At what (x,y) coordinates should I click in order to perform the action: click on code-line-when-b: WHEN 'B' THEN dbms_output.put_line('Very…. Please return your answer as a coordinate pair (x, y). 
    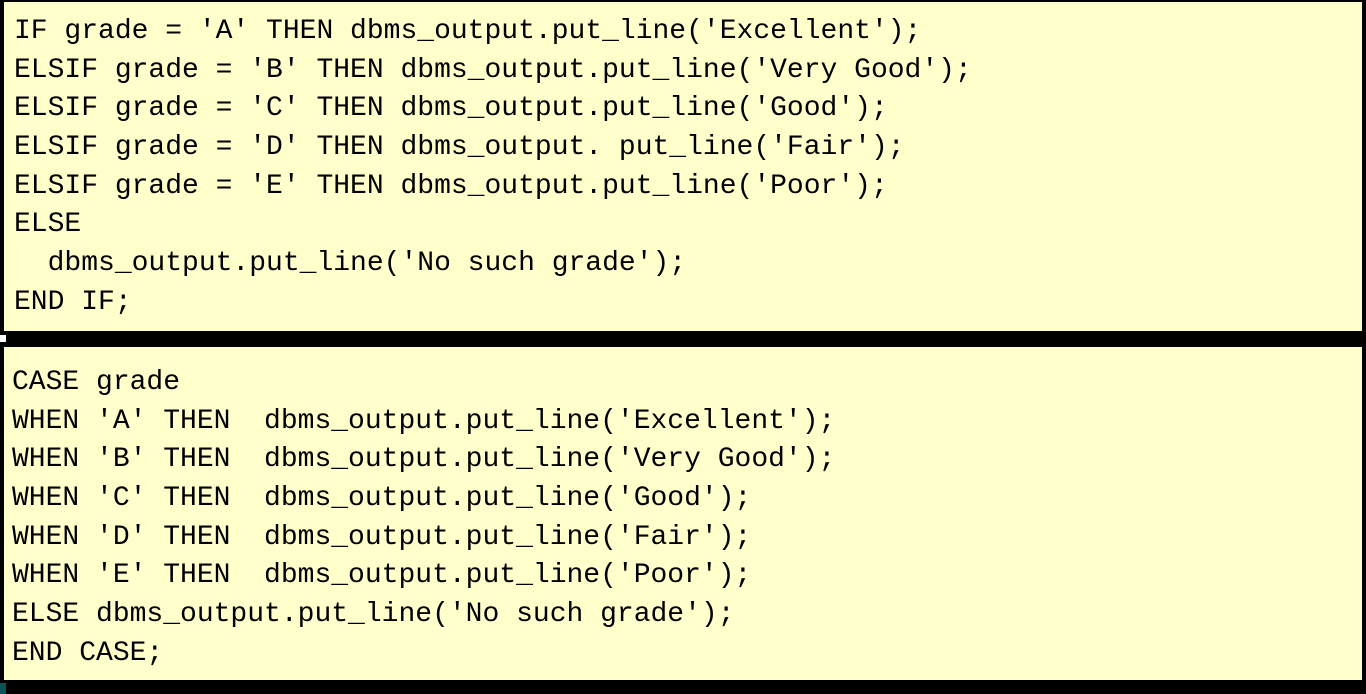
    Looking at the image, I should click on (424, 460).